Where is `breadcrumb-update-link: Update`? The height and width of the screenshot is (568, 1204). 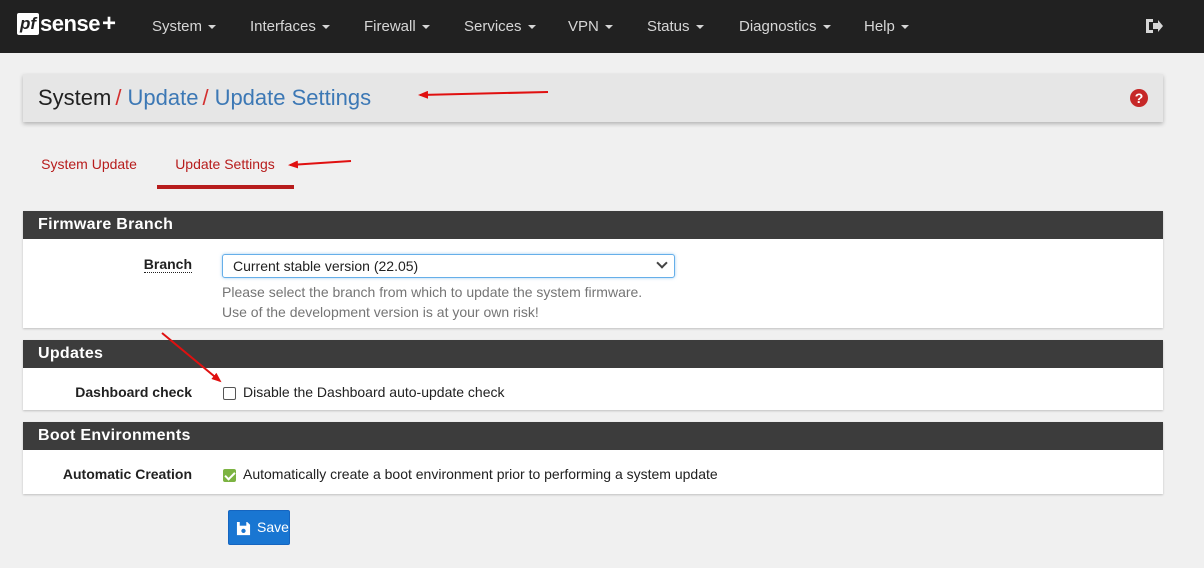 breadcrumb-update-link: Update is located at coordinates (162, 97).